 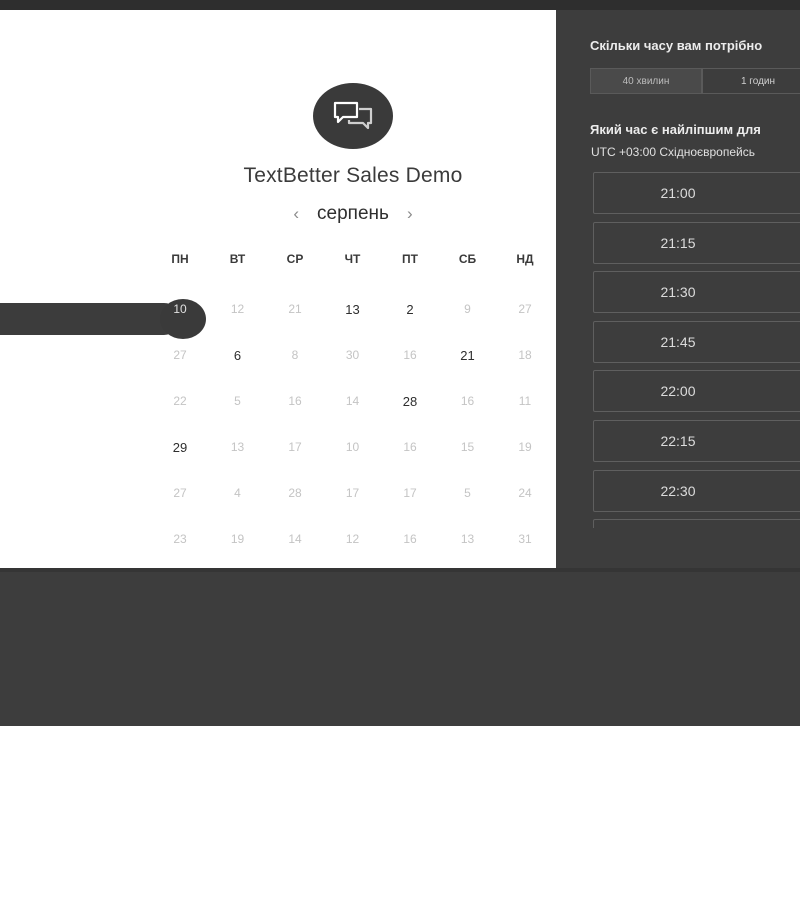 What do you see at coordinates (525, 539) in the screenshot?
I see `calendar-day: 31` at bounding box center [525, 539].